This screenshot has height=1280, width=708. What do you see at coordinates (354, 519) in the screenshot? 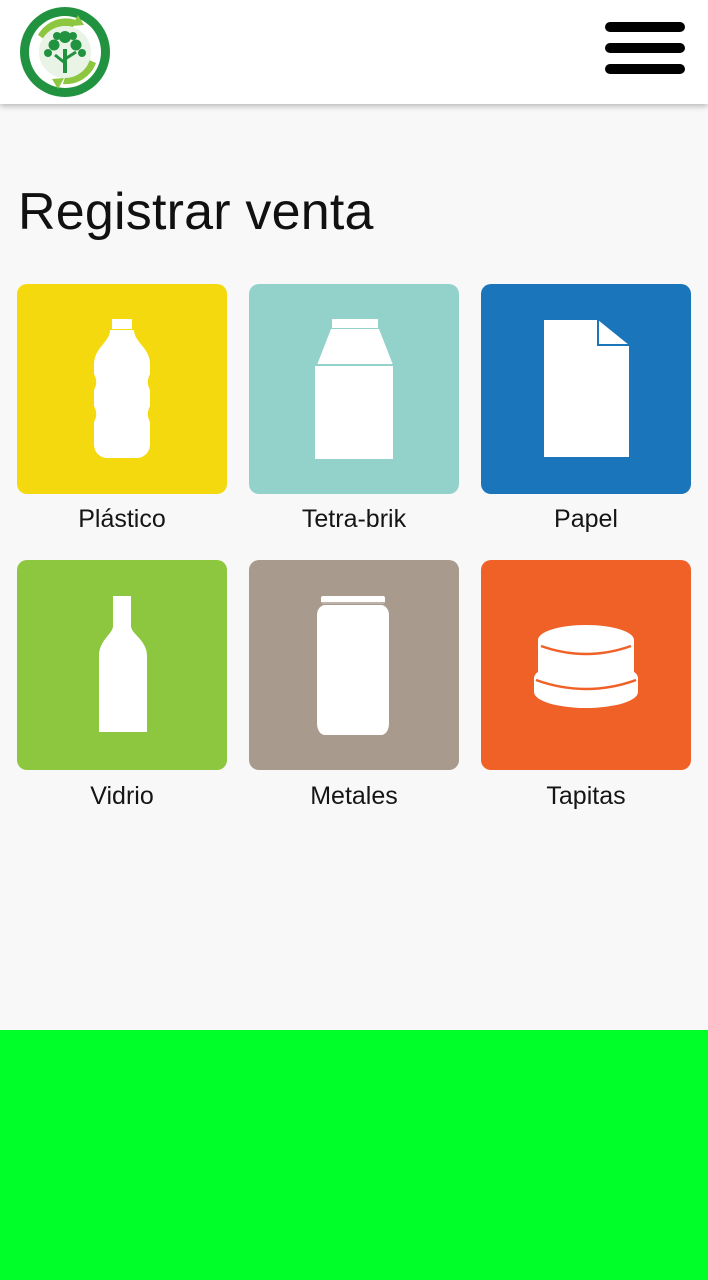
I see `category-label-tetra-brik: Tetra-brik` at bounding box center [354, 519].